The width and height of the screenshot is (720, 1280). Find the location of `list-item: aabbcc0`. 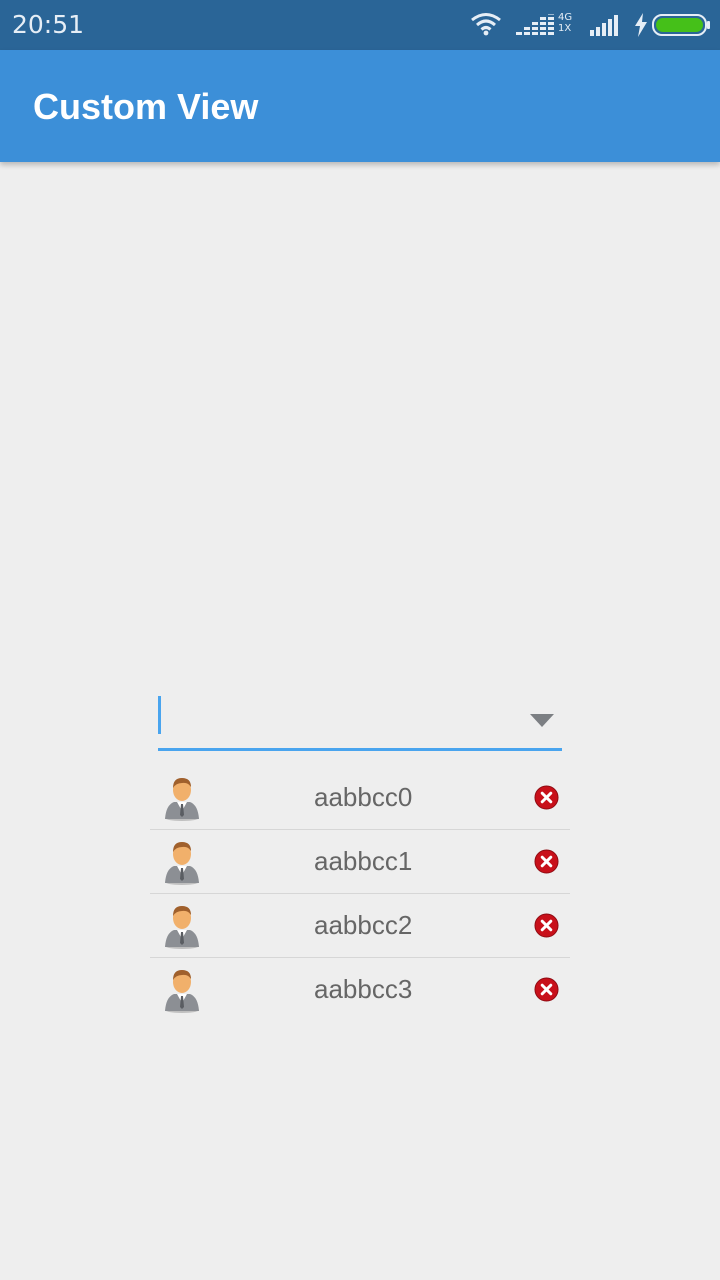

list-item: aabbcc0 is located at coordinates (360, 798).